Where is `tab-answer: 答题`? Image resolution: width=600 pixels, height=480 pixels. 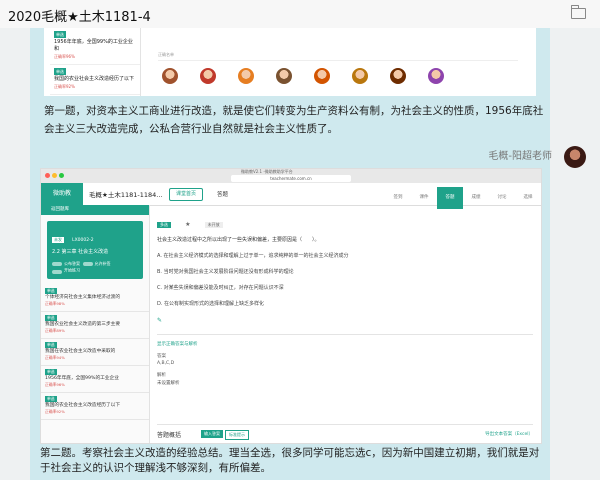
tab-answer: 答题 is located at coordinates (450, 198).